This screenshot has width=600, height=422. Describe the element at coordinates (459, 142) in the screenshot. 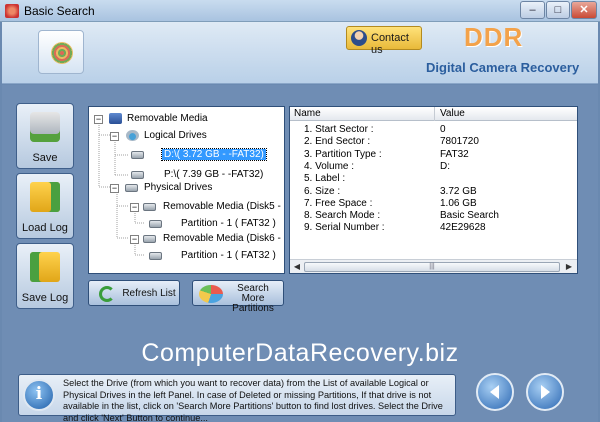

I see `property-value: 7801720` at that location.